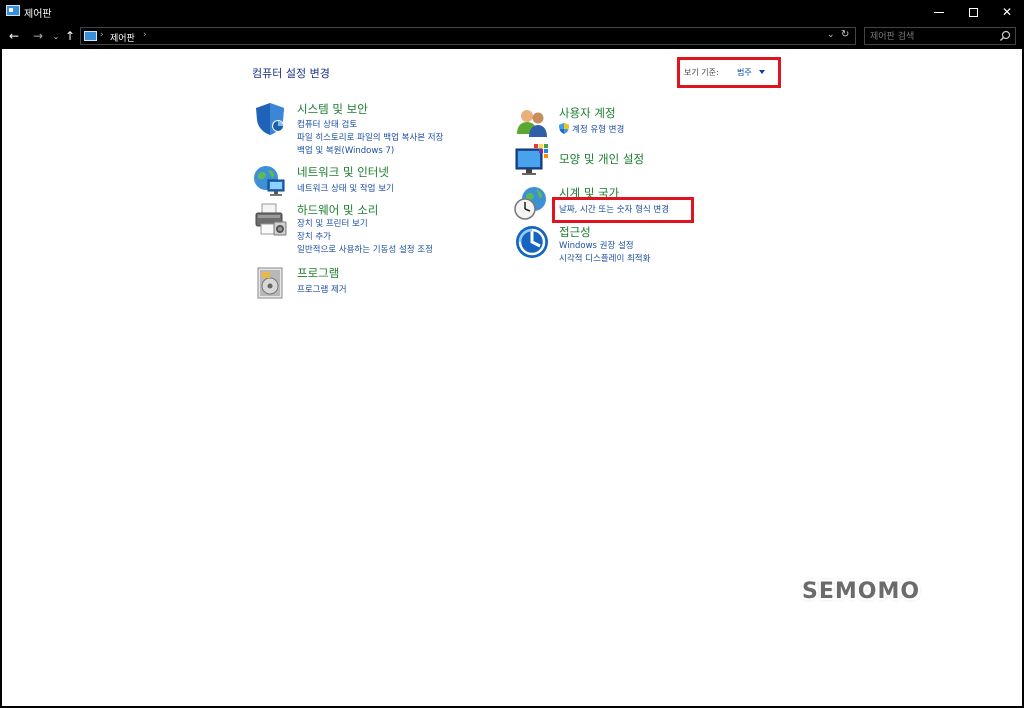  I want to click on category-title: 시스템 및 보안, so click(332, 109).